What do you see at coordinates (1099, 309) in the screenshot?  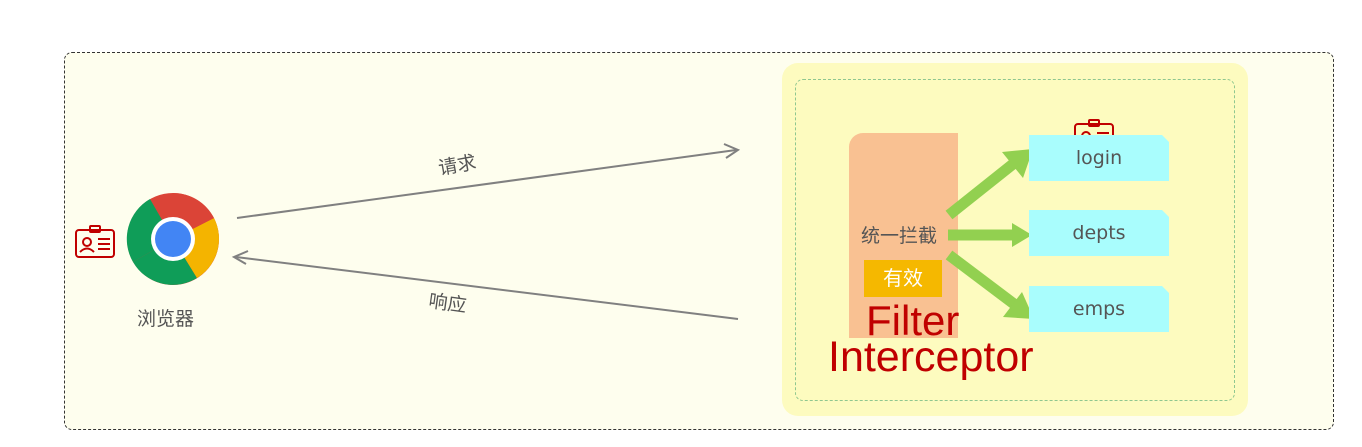 I see `endpoint-emps: emps` at bounding box center [1099, 309].